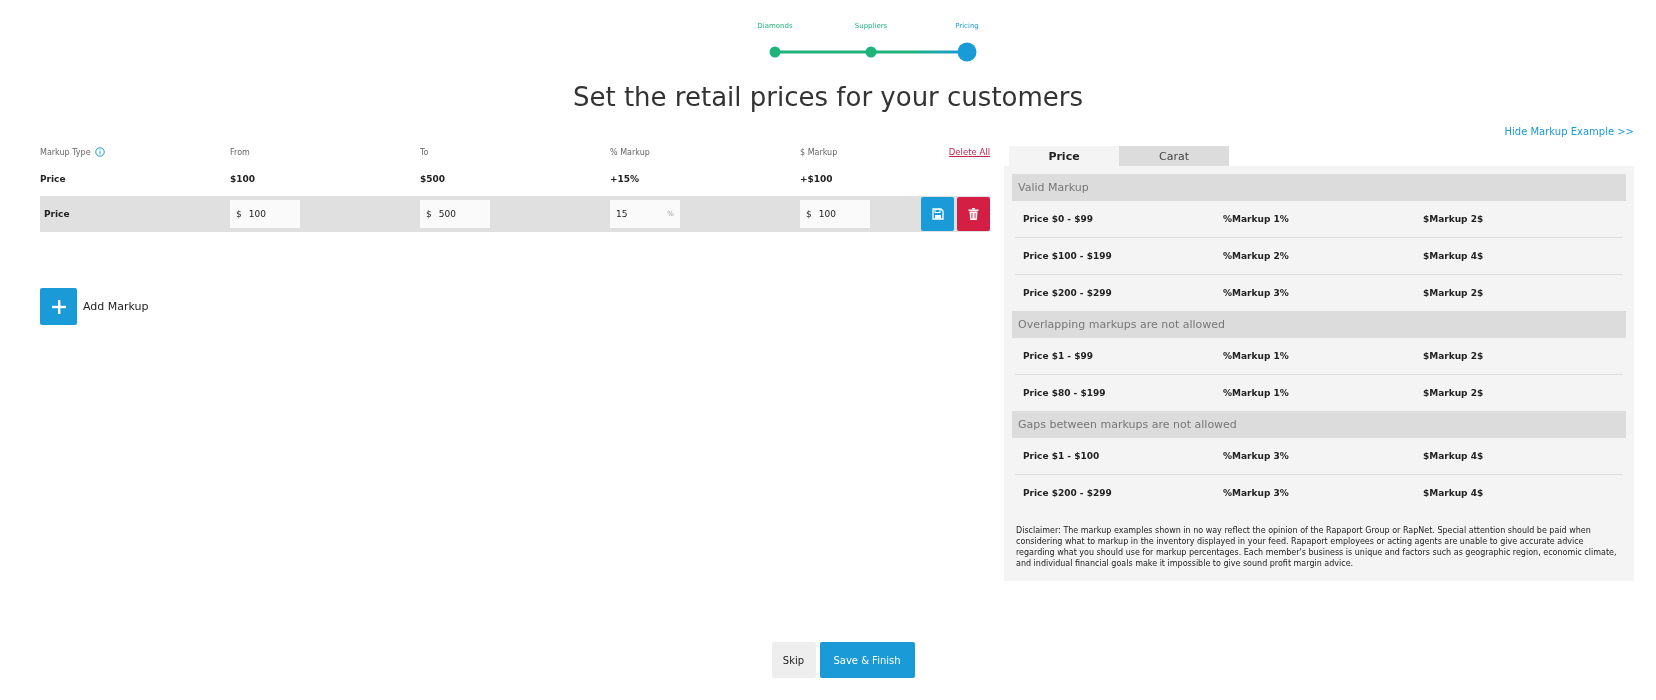  I want to click on page-title: Set the retail prices for your customers, so click(828, 97).